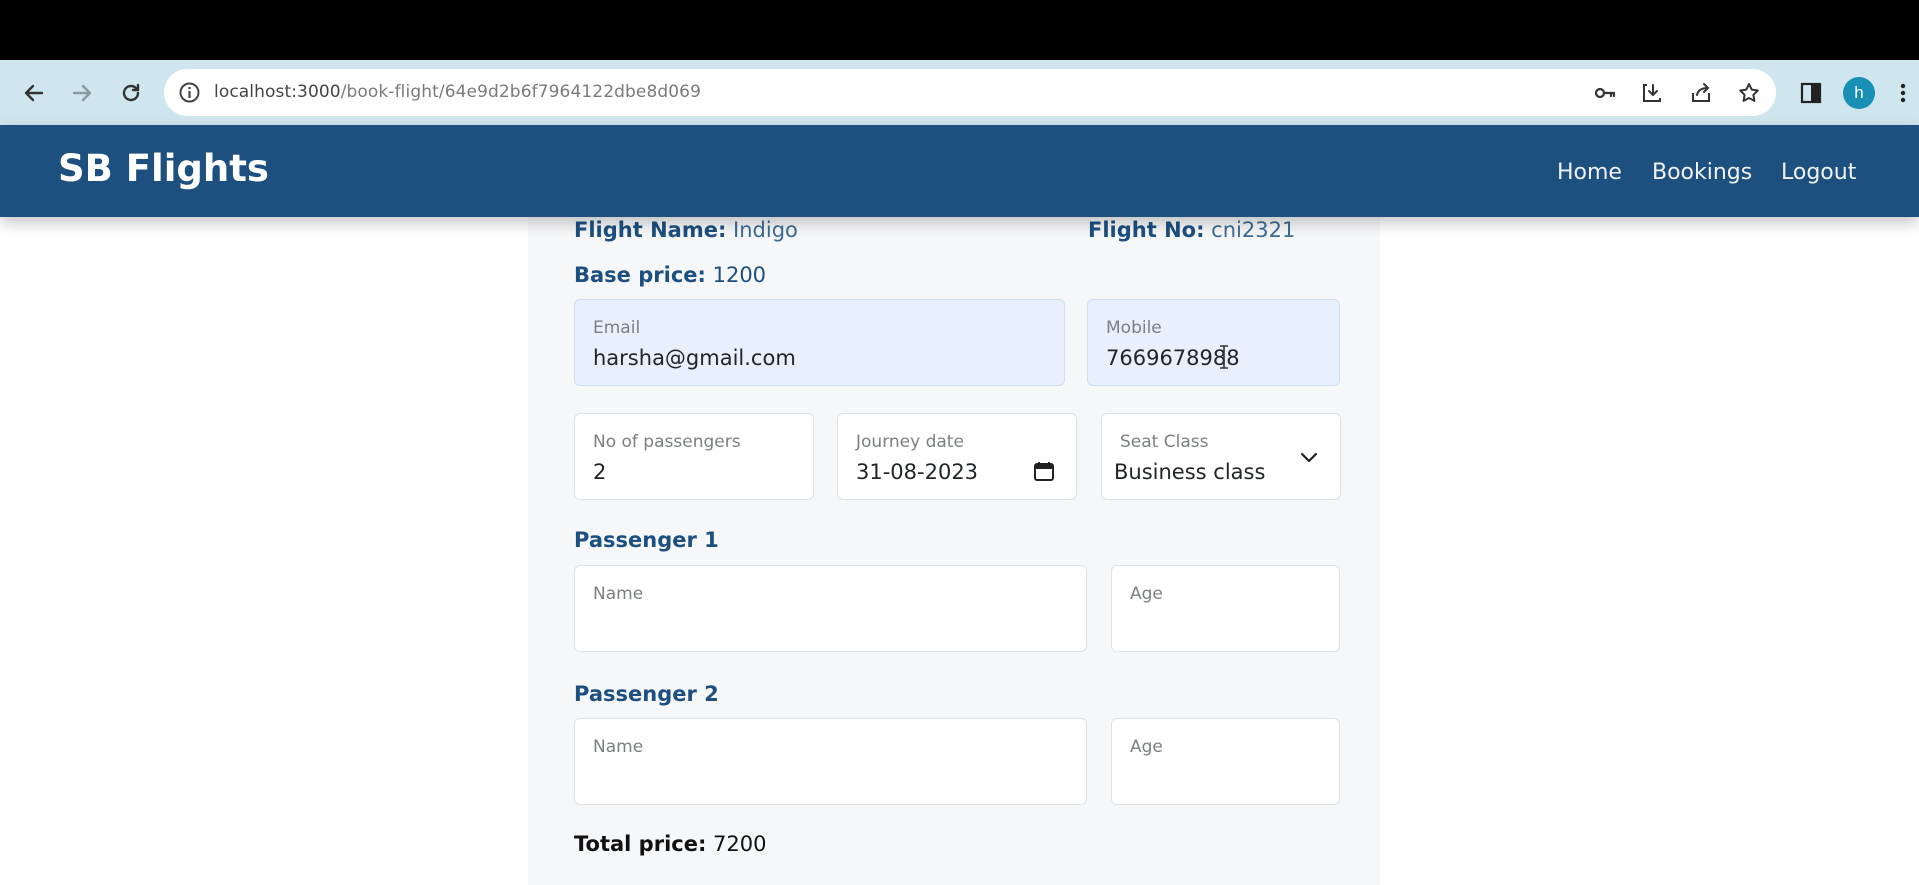  I want to click on total-price: Total price: 7200, so click(670, 844).